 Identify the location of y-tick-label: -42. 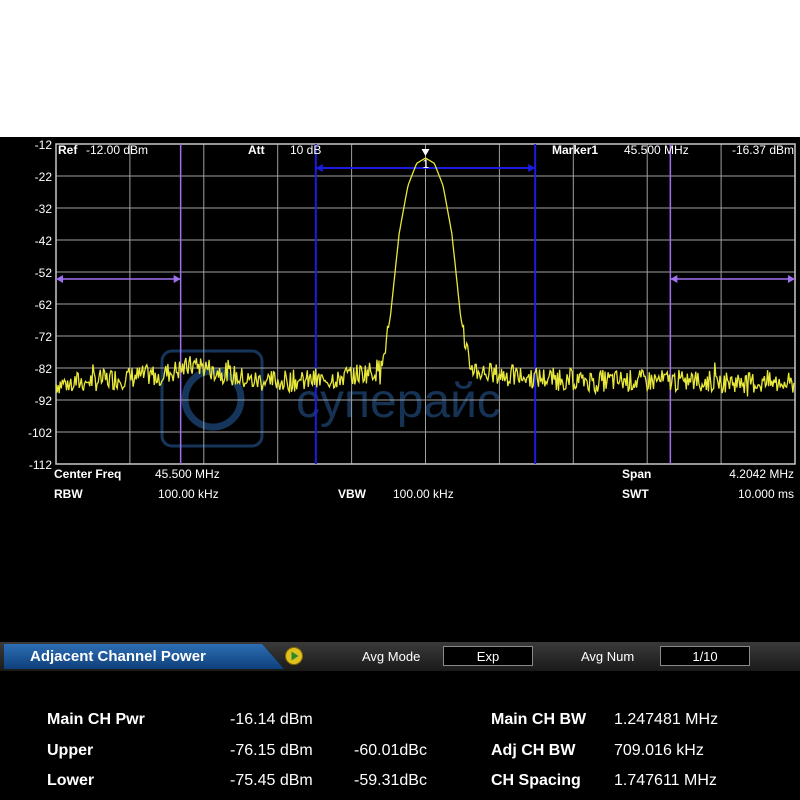
(44, 241).